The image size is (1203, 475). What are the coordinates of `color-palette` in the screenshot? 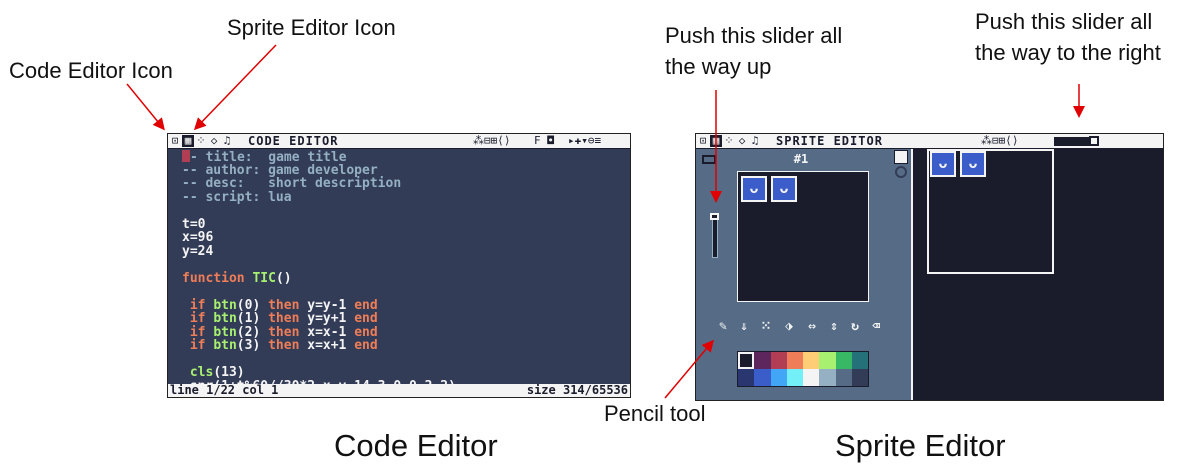 It's located at (803, 369).